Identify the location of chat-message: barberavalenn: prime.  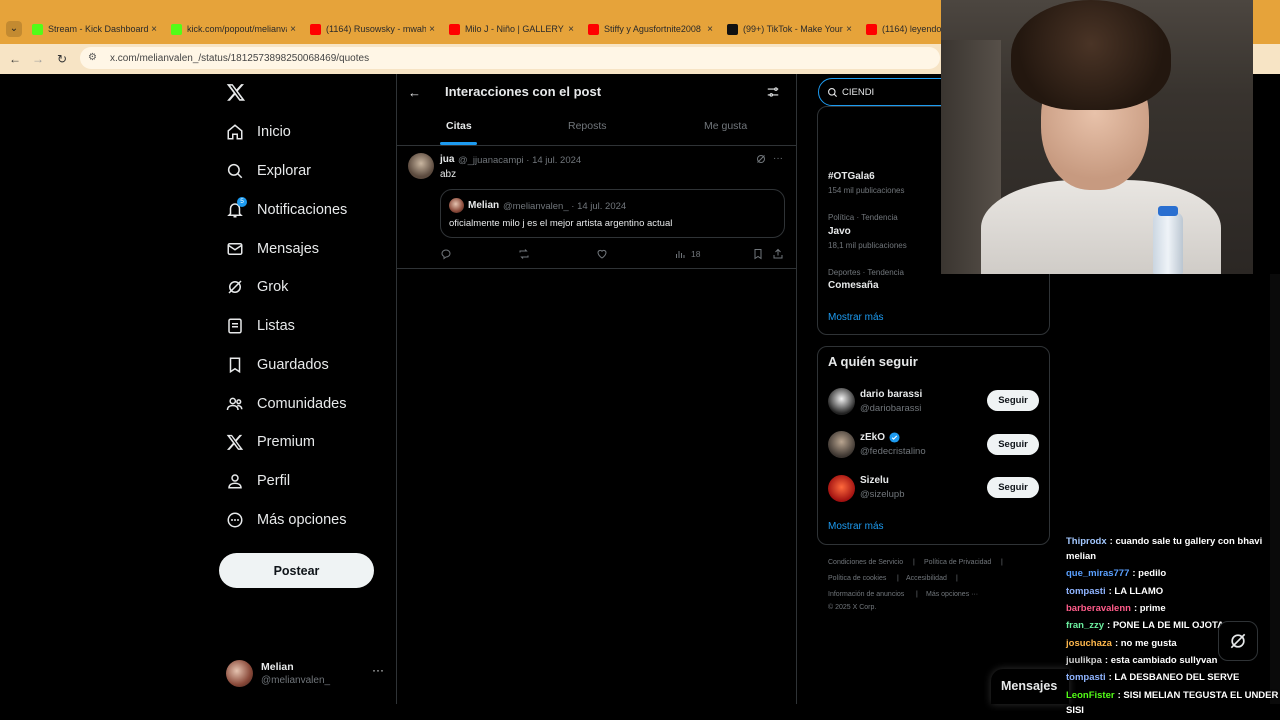
(1116, 608).